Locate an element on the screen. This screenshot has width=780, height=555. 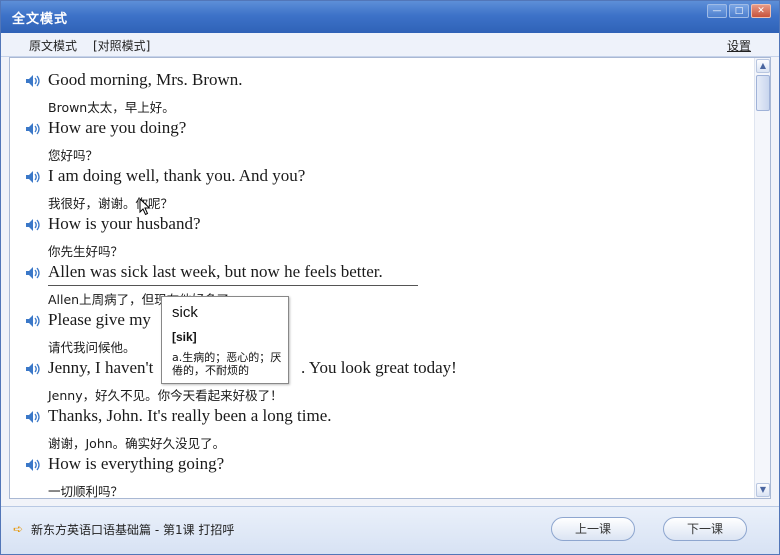
scroll-down-icon: ▼ is located at coordinates (763, 490).